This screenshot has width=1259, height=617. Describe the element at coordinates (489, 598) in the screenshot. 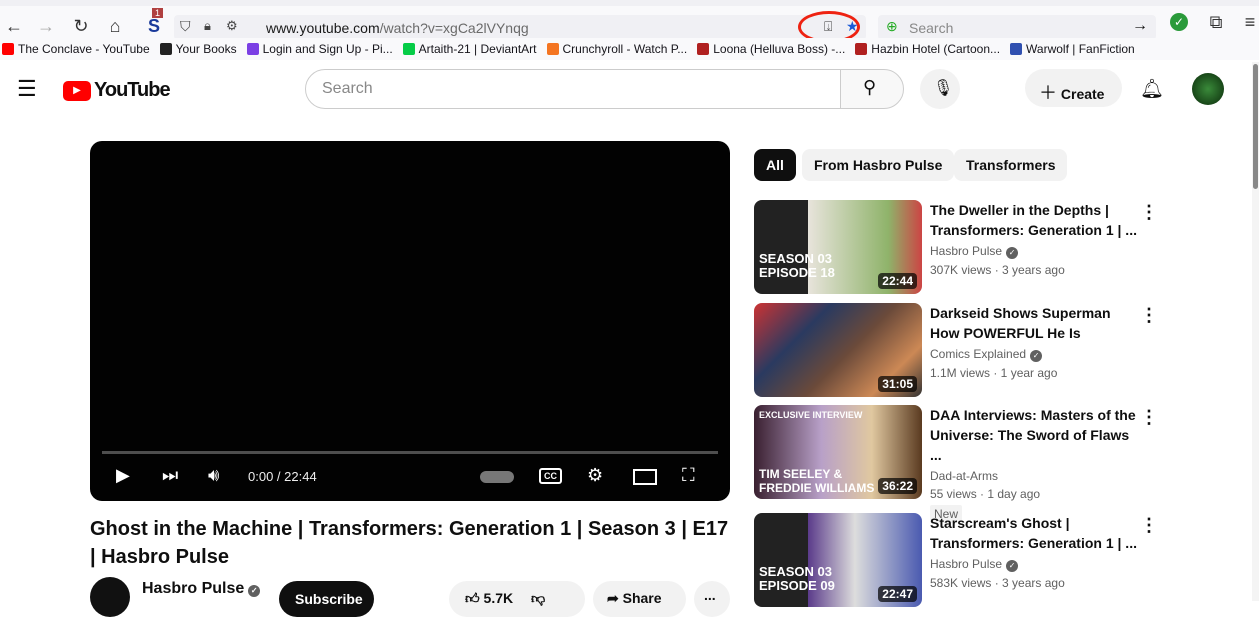

I see `like-button: 👍︎ 5.7K` at that location.